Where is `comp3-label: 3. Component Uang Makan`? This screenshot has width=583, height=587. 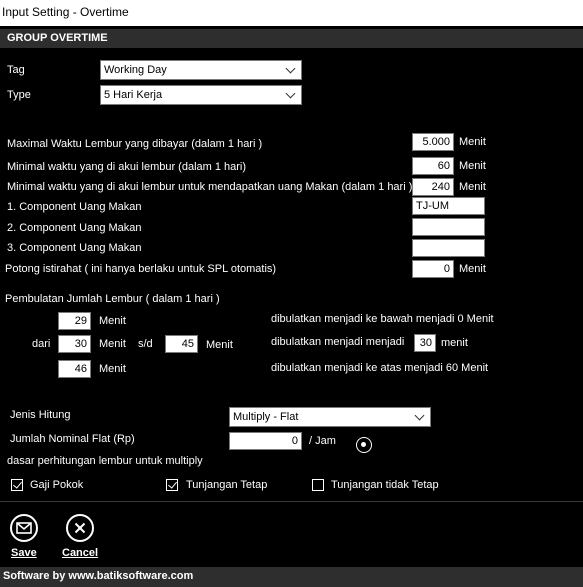
comp3-label: 3. Component Uang Makan is located at coordinates (74, 248).